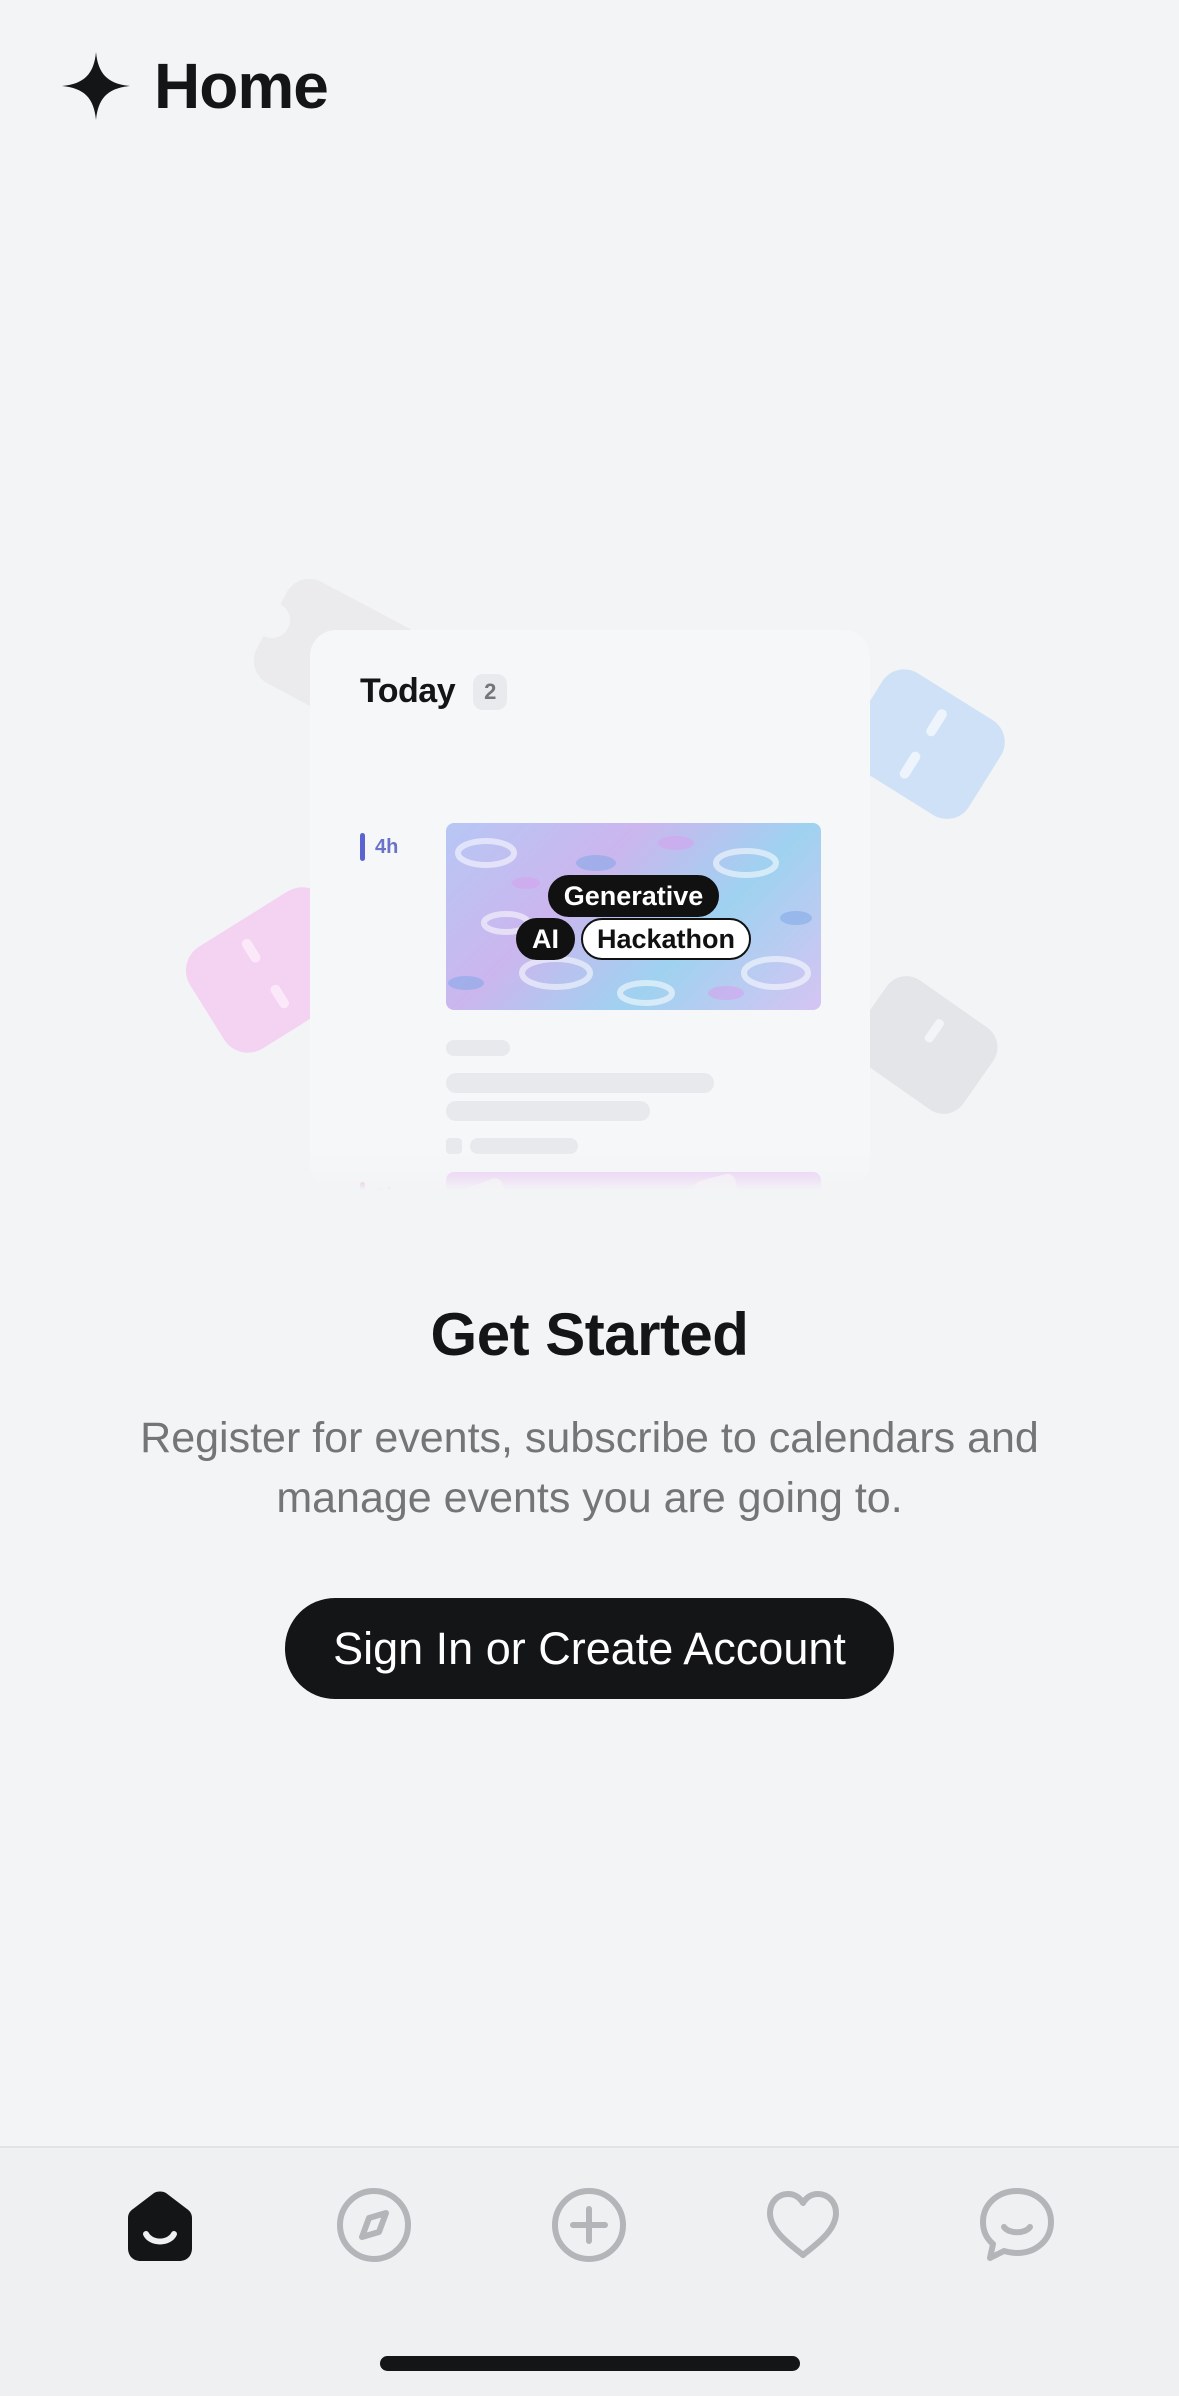 The height and width of the screenshot is (2396, 1179). What do you see at coordinates (590, 2363) in the screenshot?
I see `home-indicator` at bounding box center [590, 2363].